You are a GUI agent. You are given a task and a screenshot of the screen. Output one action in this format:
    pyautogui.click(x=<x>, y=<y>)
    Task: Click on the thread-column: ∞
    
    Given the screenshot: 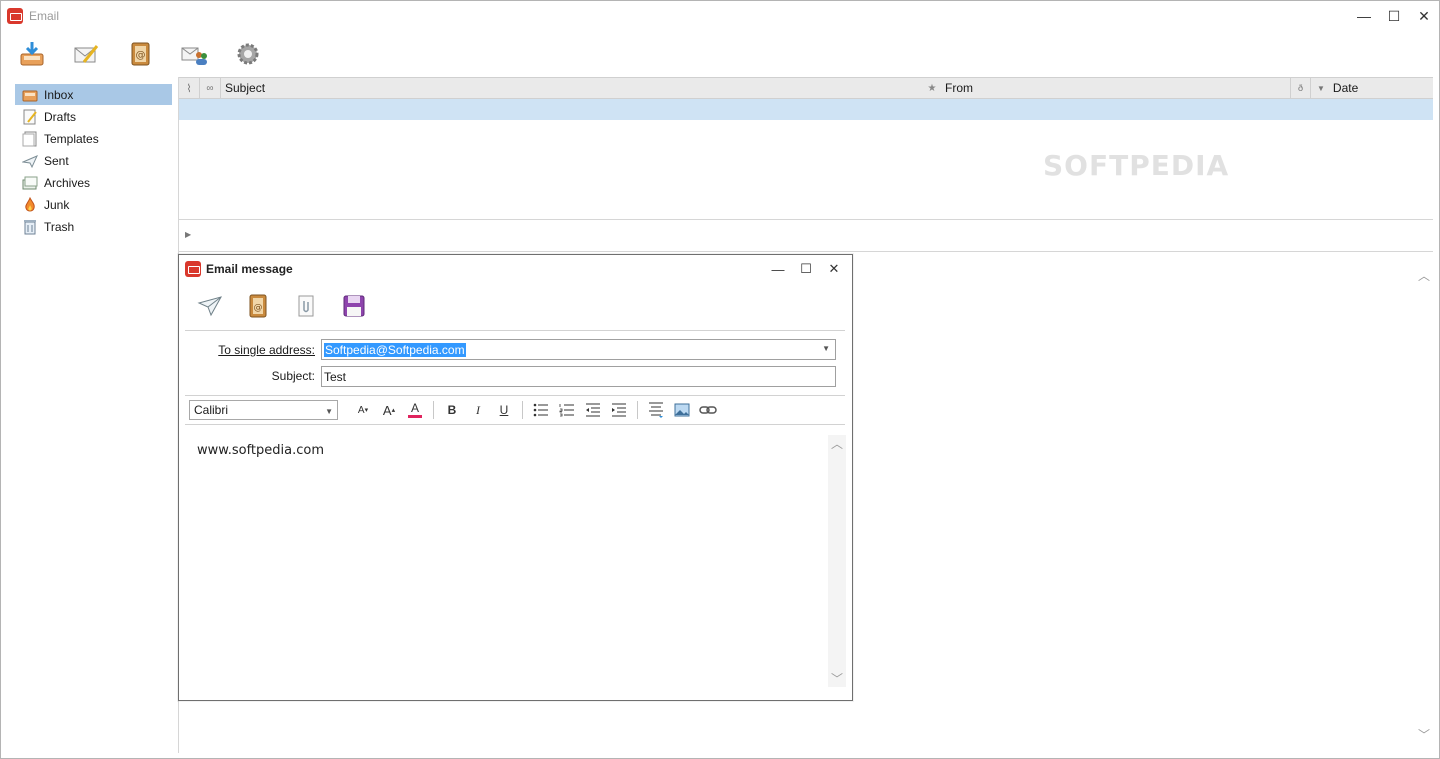 What is the action you would take?
    pyautogui.click(x=210, y=88)
    